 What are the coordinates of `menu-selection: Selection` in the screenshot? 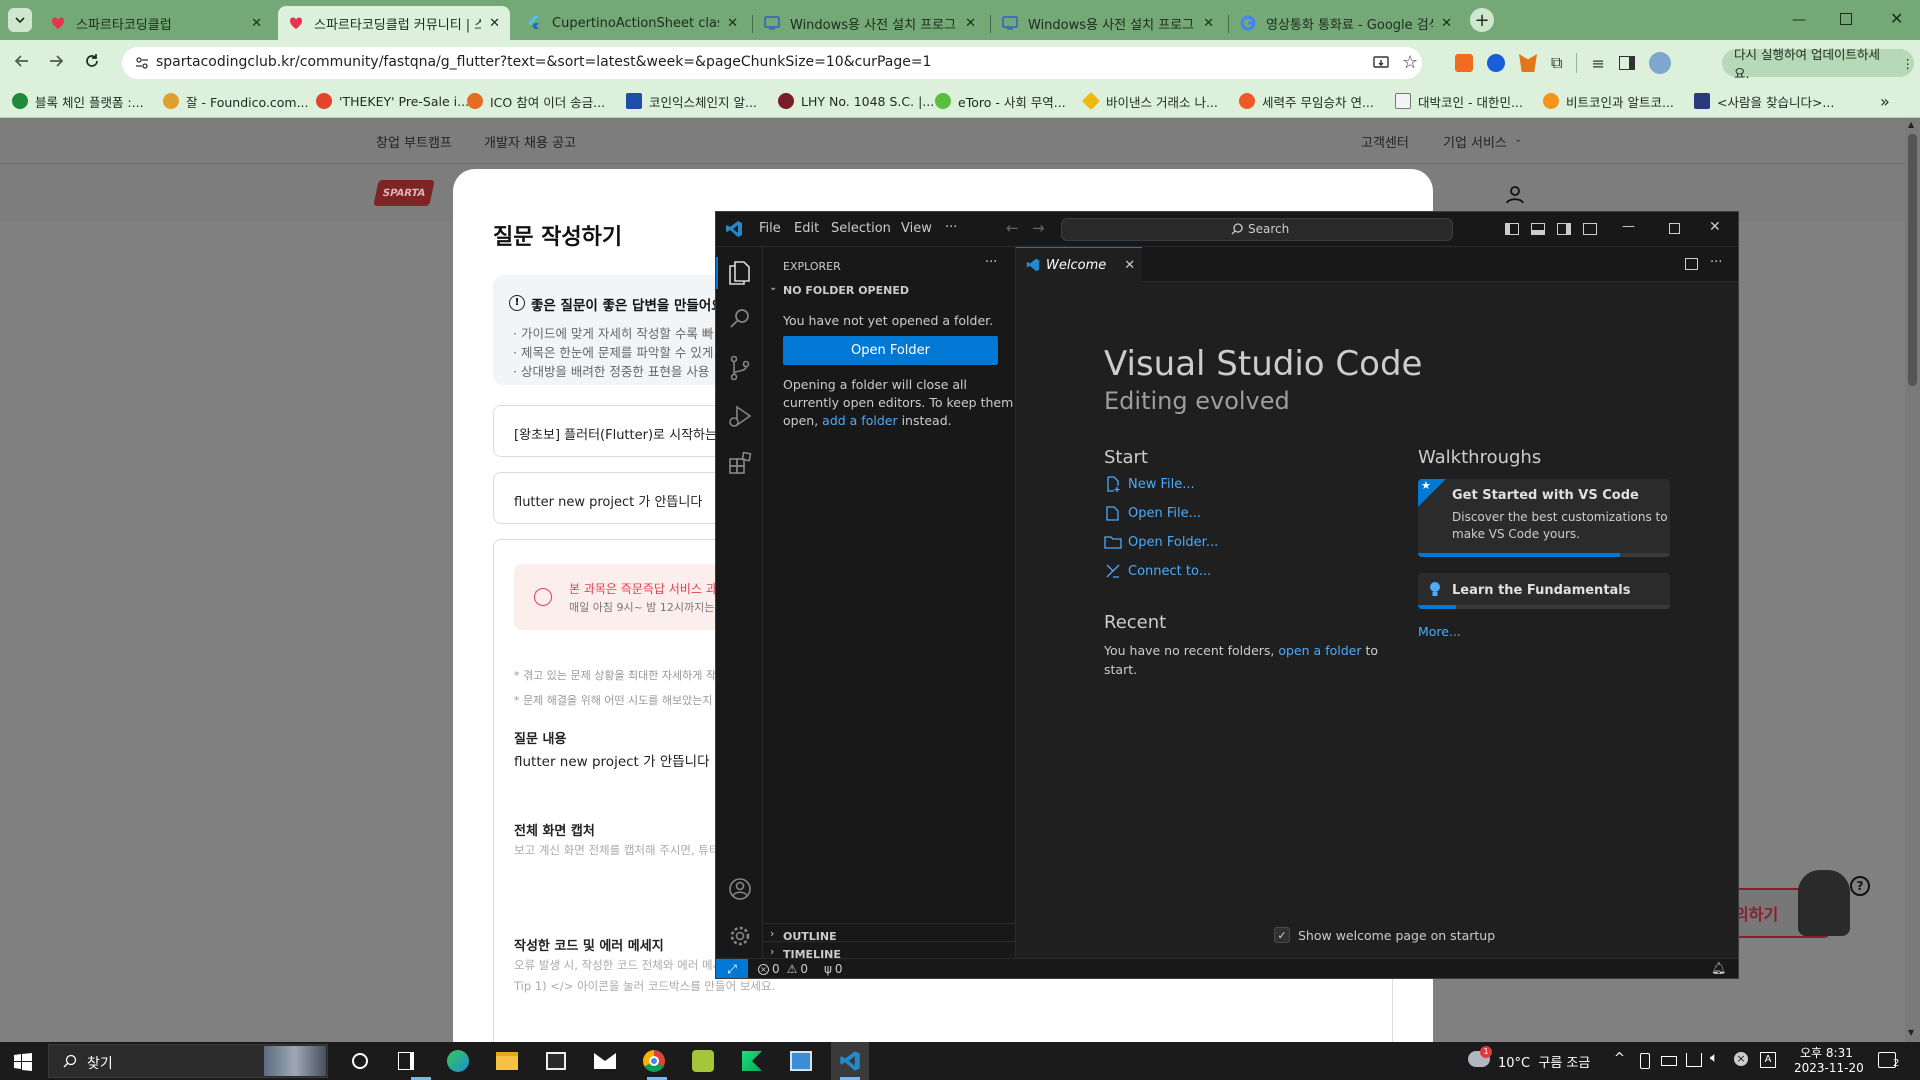 It's located at (861, 228).